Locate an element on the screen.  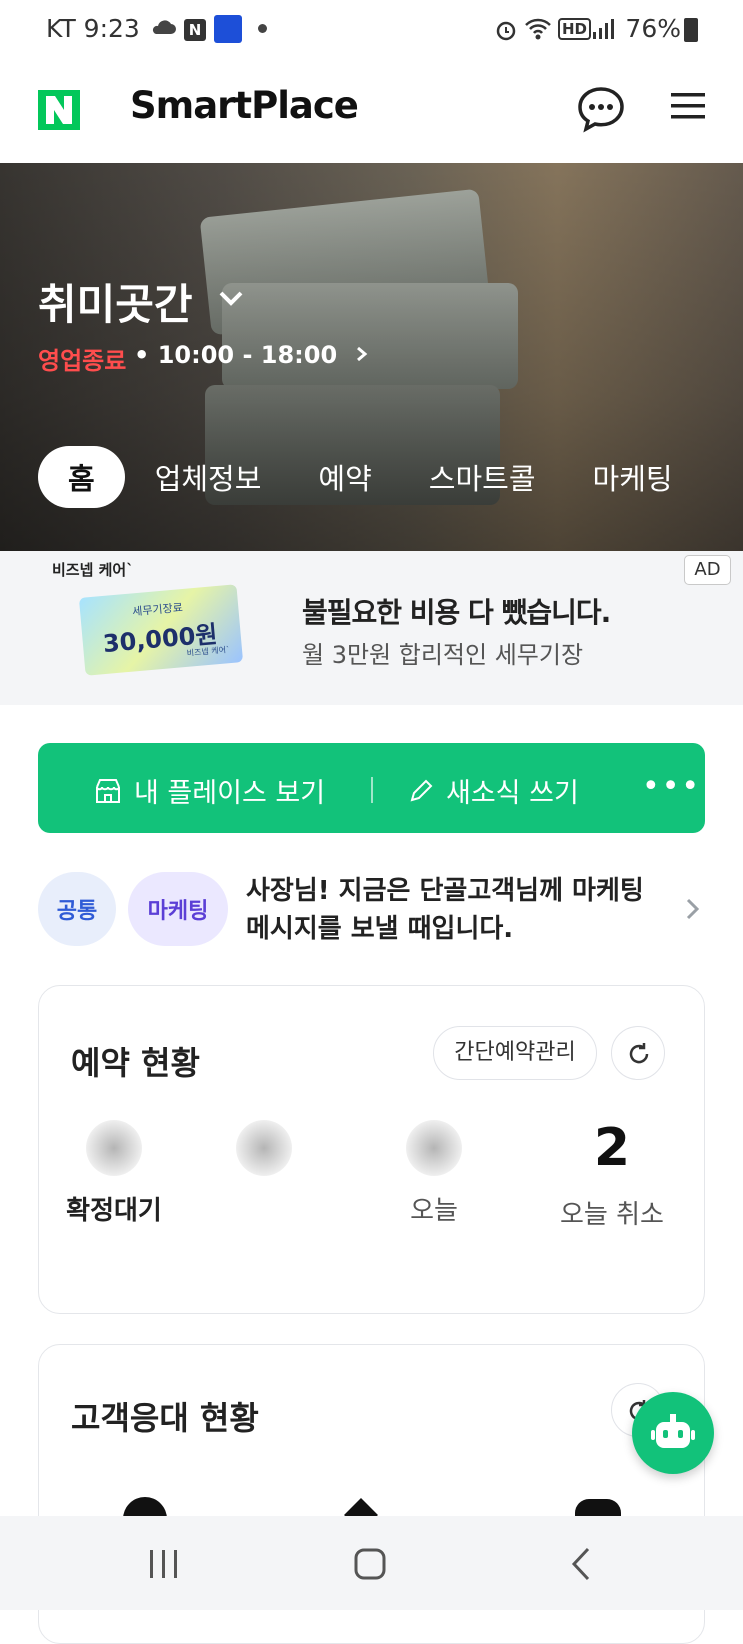
app-header: SmartPlace is located at coordinates (371, 110).